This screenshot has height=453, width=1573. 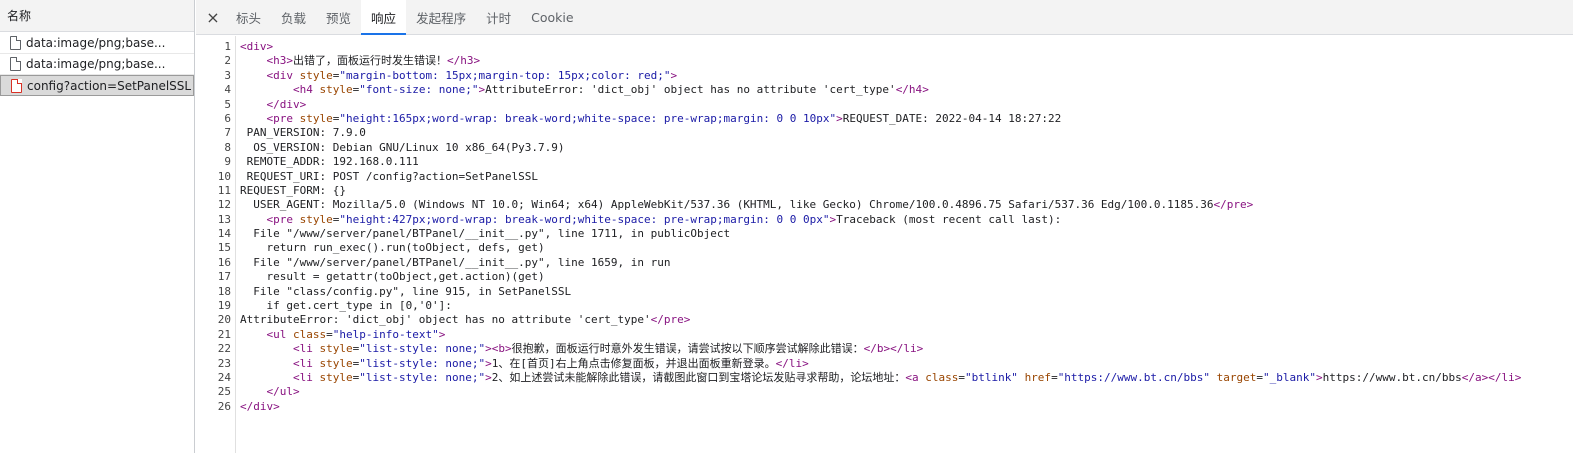 I want to click on line-number: 25, so click(x=224, y=392).